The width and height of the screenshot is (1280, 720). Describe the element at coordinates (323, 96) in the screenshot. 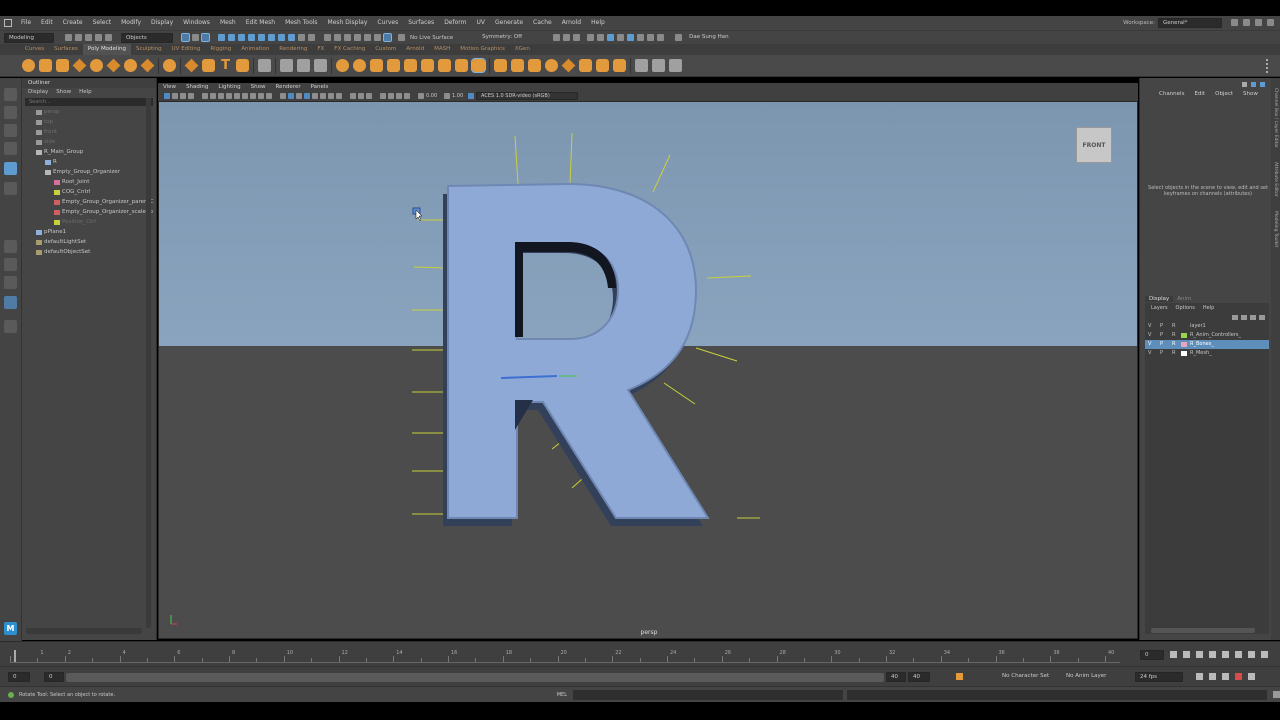

I see `use-all-lights-icon` at that location.